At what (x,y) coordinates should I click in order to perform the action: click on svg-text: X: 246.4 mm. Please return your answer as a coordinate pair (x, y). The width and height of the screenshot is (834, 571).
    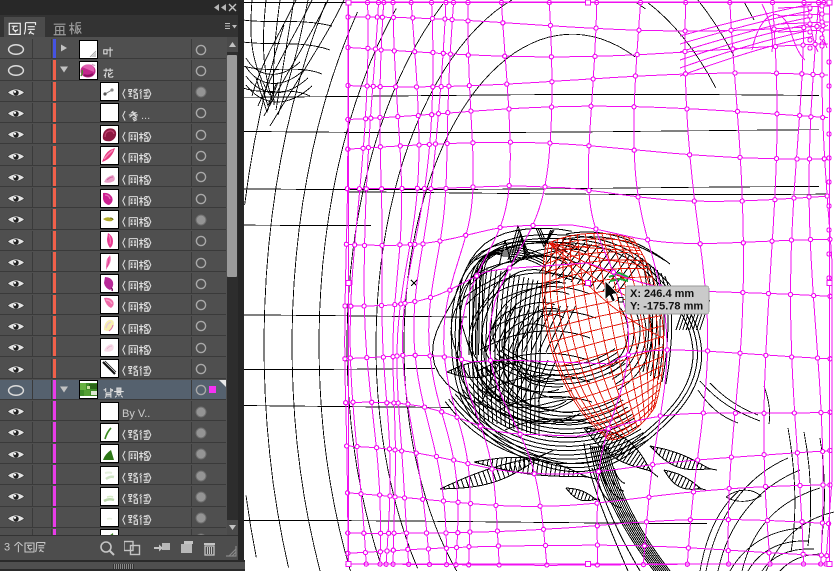
    Looking at the image, I should click on (662, 294).